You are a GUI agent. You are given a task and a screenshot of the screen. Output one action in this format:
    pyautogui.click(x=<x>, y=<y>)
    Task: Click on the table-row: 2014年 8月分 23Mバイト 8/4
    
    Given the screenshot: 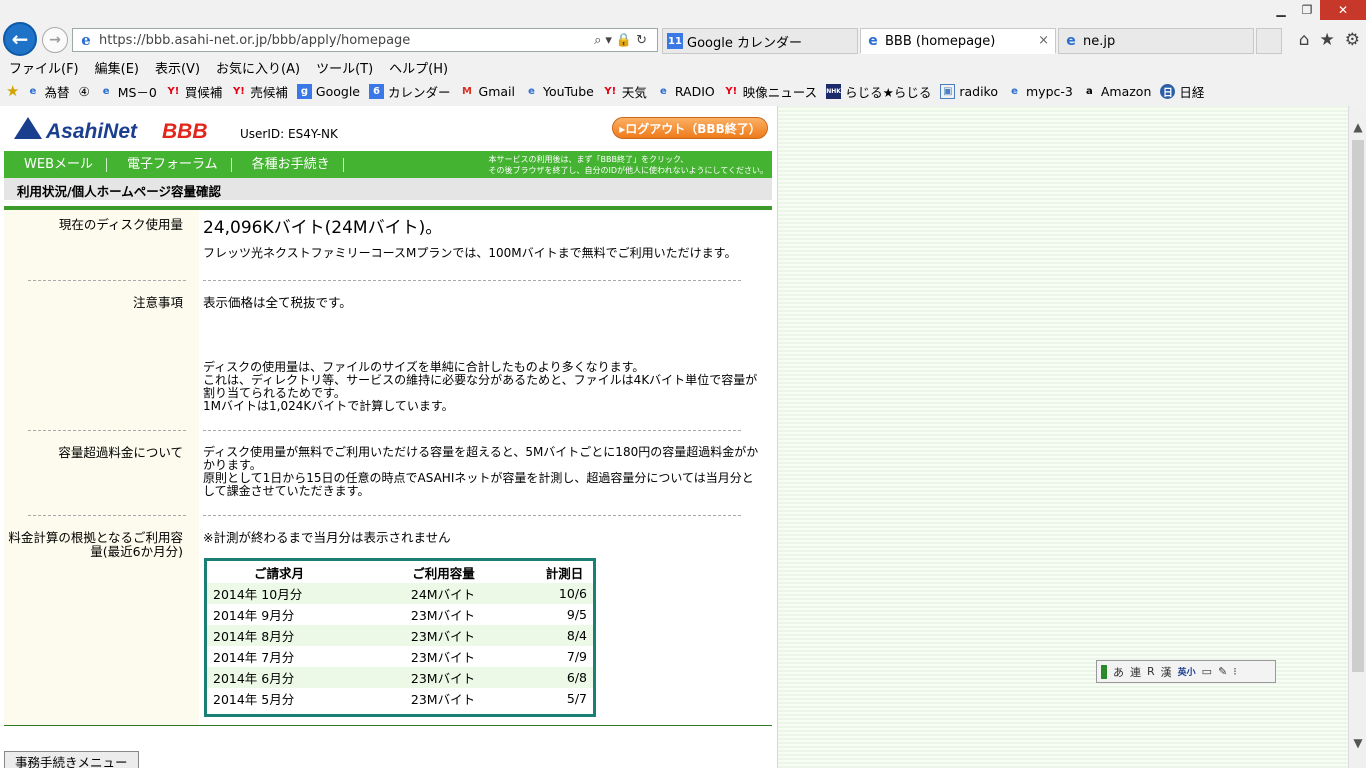 What is the action you would take?
    pyautogui.click(x=400, y=635)
    